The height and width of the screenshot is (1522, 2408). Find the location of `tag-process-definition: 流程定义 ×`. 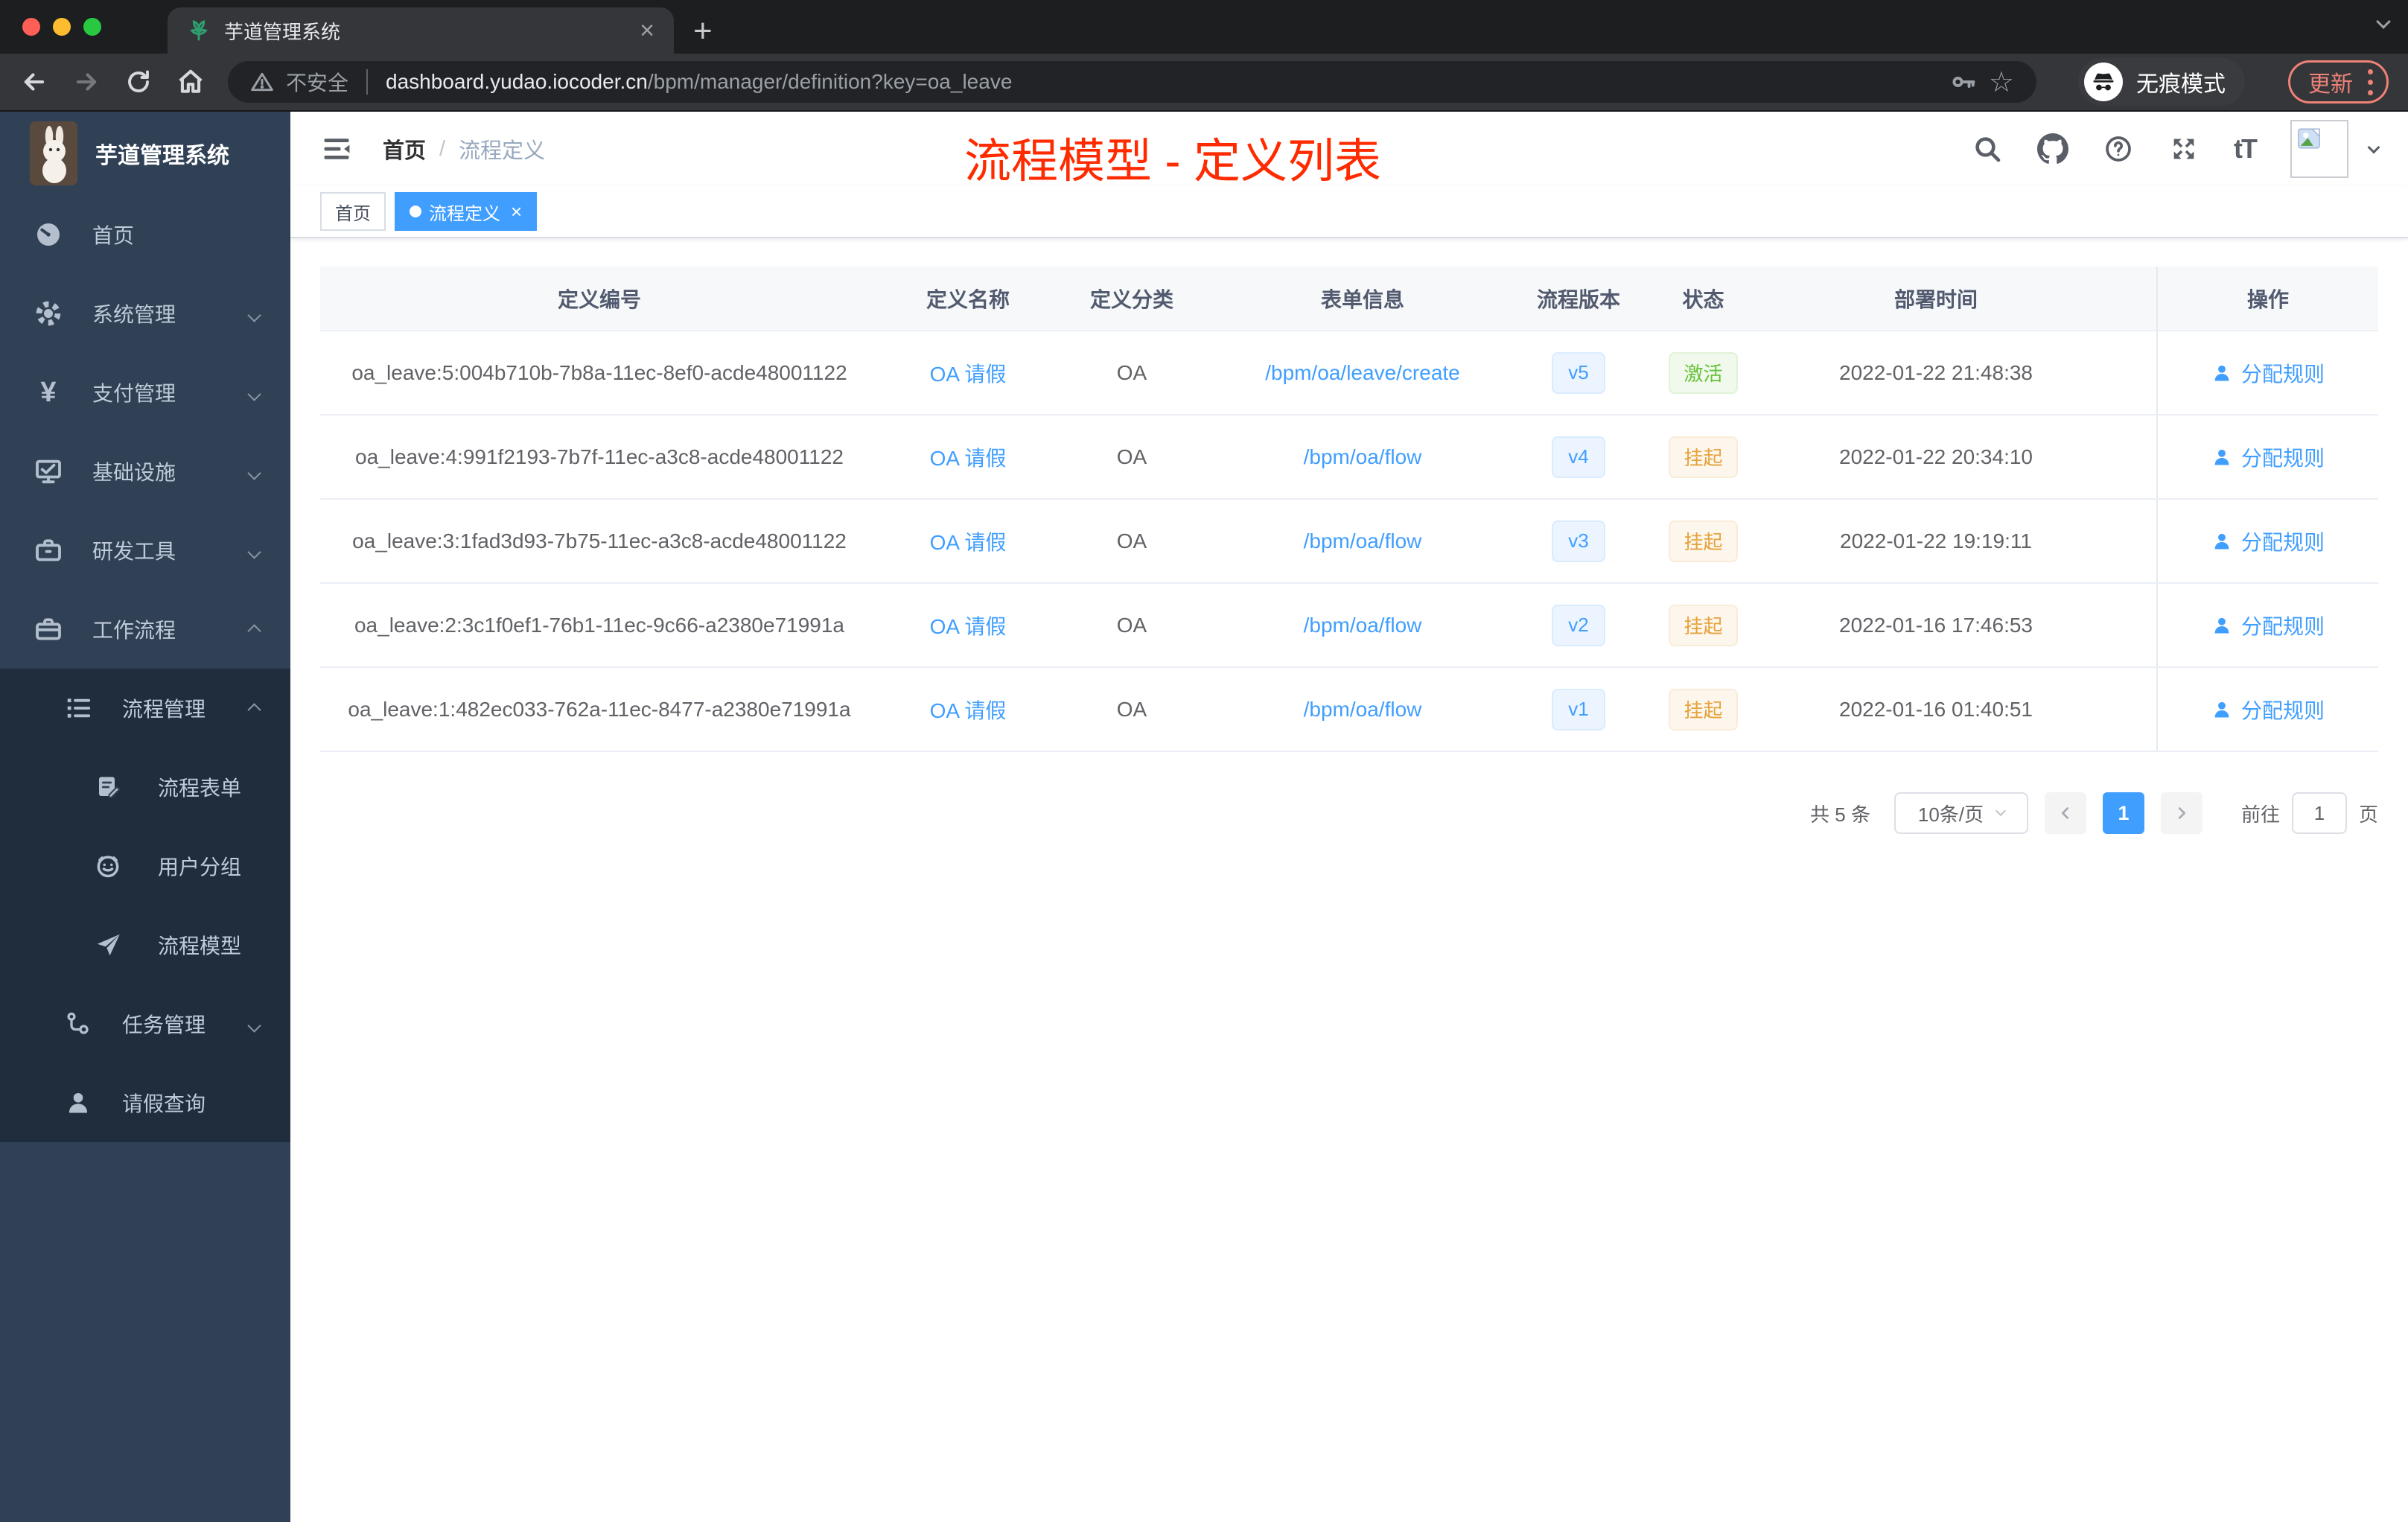

tag-process-definition: 流程定义 × is located at coordinates (466, 211).